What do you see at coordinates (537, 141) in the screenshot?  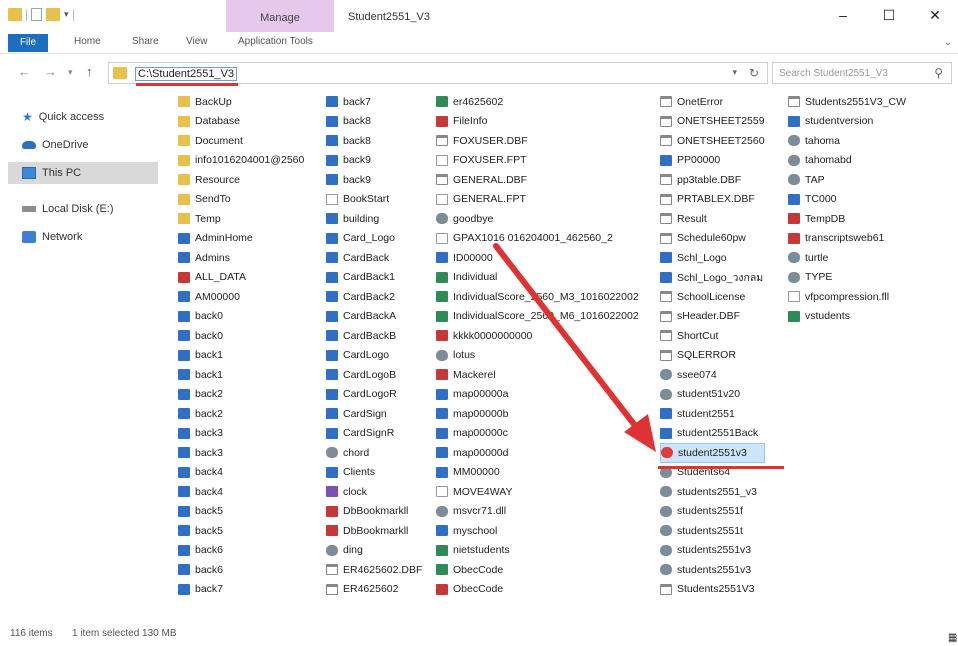 I see `file-item: FOXUSER.DBF` at bounding box center [537, 141].